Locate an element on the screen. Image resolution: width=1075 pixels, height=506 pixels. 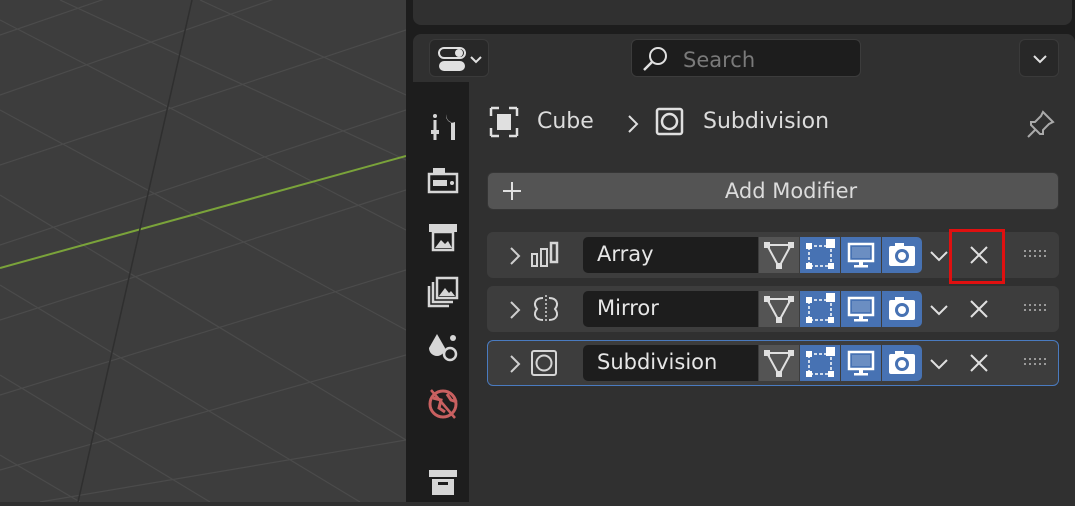
modifier-name: Array is located at coordinates (625, 254).